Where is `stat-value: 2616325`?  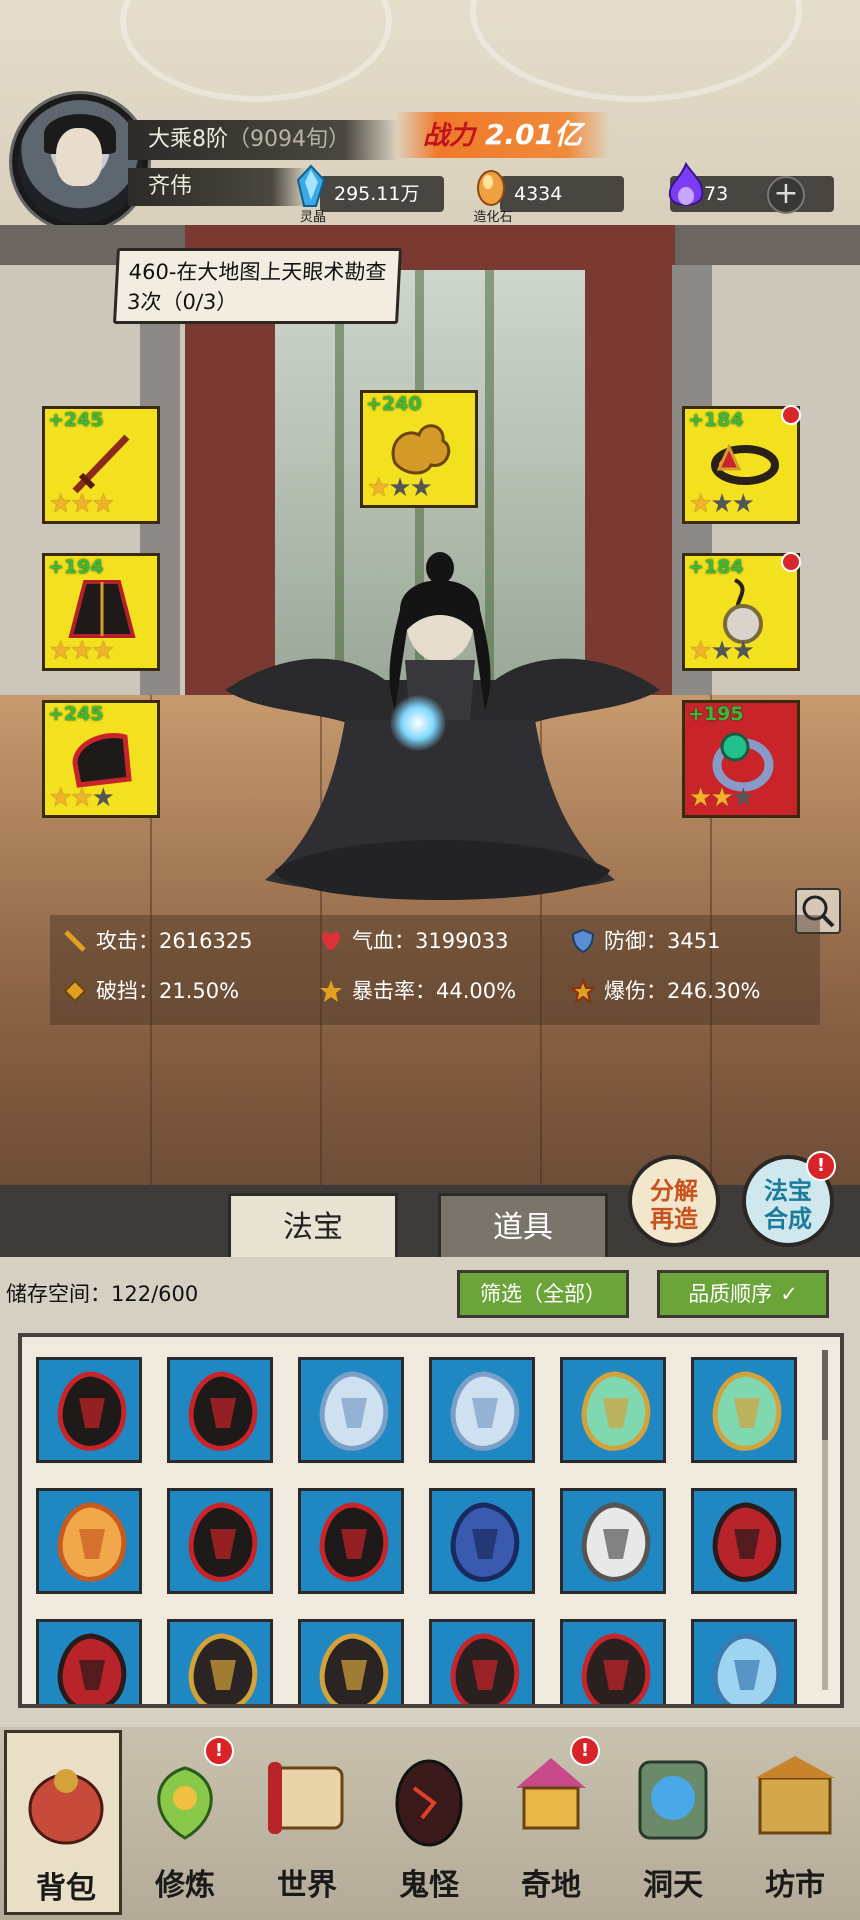 stat-value: 2616325 is located at coordinates (206, 941).